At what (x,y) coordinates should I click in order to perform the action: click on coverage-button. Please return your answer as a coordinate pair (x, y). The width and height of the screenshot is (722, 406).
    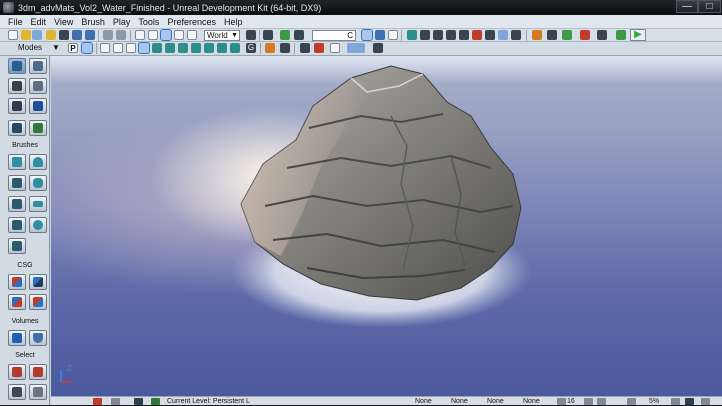
    Looking at the image, I should click on (17, 128).